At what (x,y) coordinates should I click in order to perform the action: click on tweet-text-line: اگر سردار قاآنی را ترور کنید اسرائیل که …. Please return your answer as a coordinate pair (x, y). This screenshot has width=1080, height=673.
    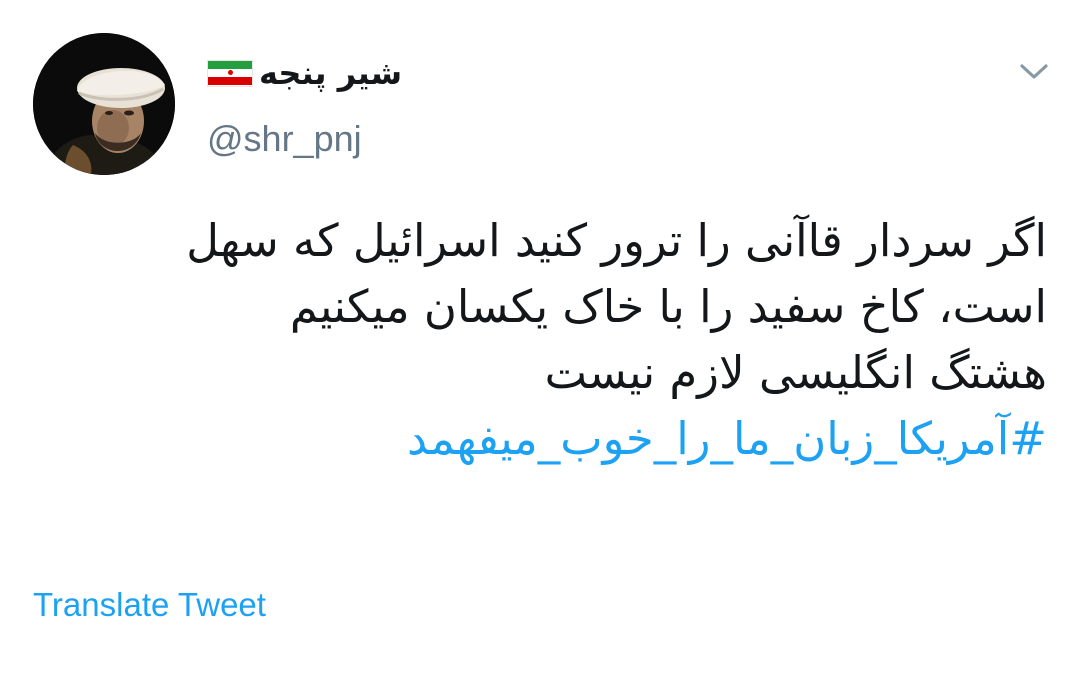
    Looking at the image, I should click on (616, 240).